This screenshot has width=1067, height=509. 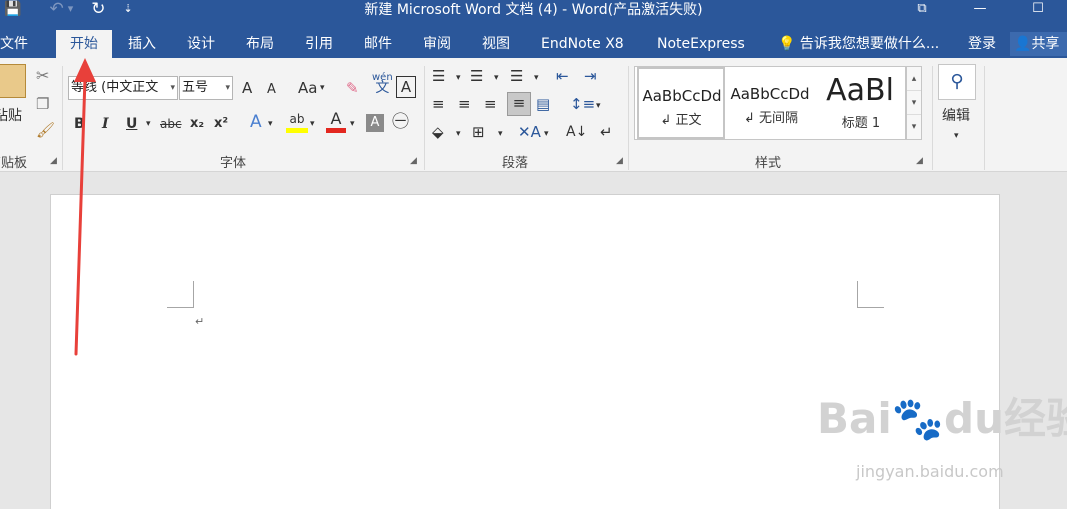 I want to click on lightbulb-icon: 💡, so click(x=787, y=44).